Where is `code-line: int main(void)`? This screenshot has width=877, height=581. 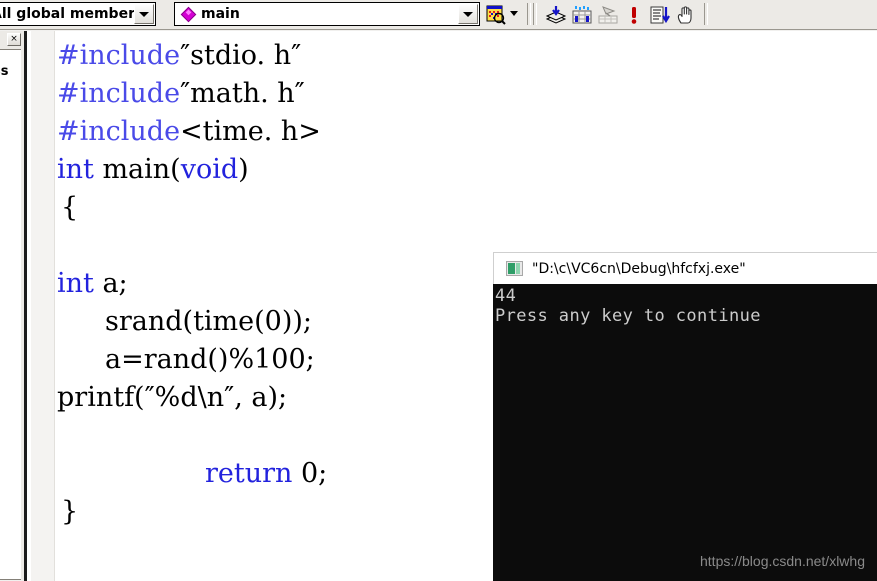 code-line: int main(void) is located at coordinates (153, 170).